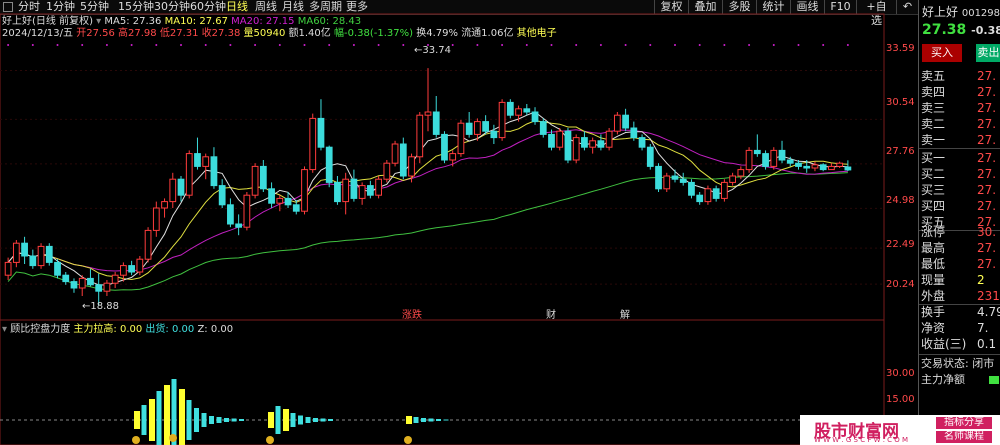 This screenshot has width=1000, height=445. What do you see at coordinates (412, 316) in the screenshot?
I see `event-mark-zhangdie: 涨跌` at bounding box center [412, 316].